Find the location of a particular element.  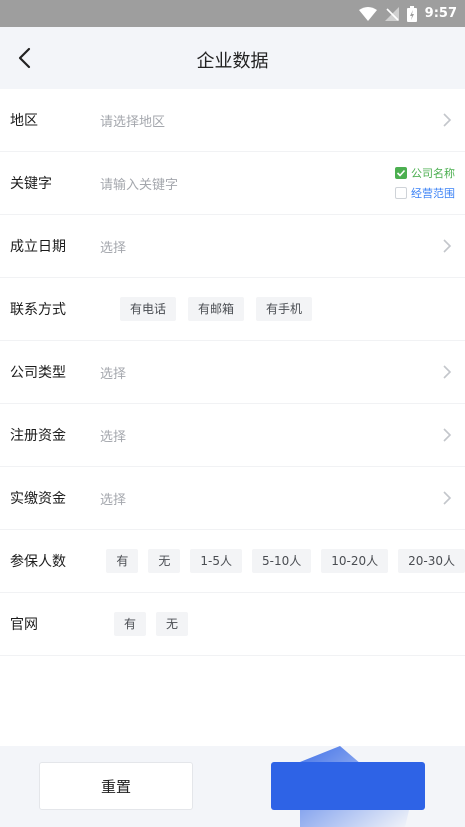

company-type-row: 公司类型 选择 is located at coordinates (232, 372).